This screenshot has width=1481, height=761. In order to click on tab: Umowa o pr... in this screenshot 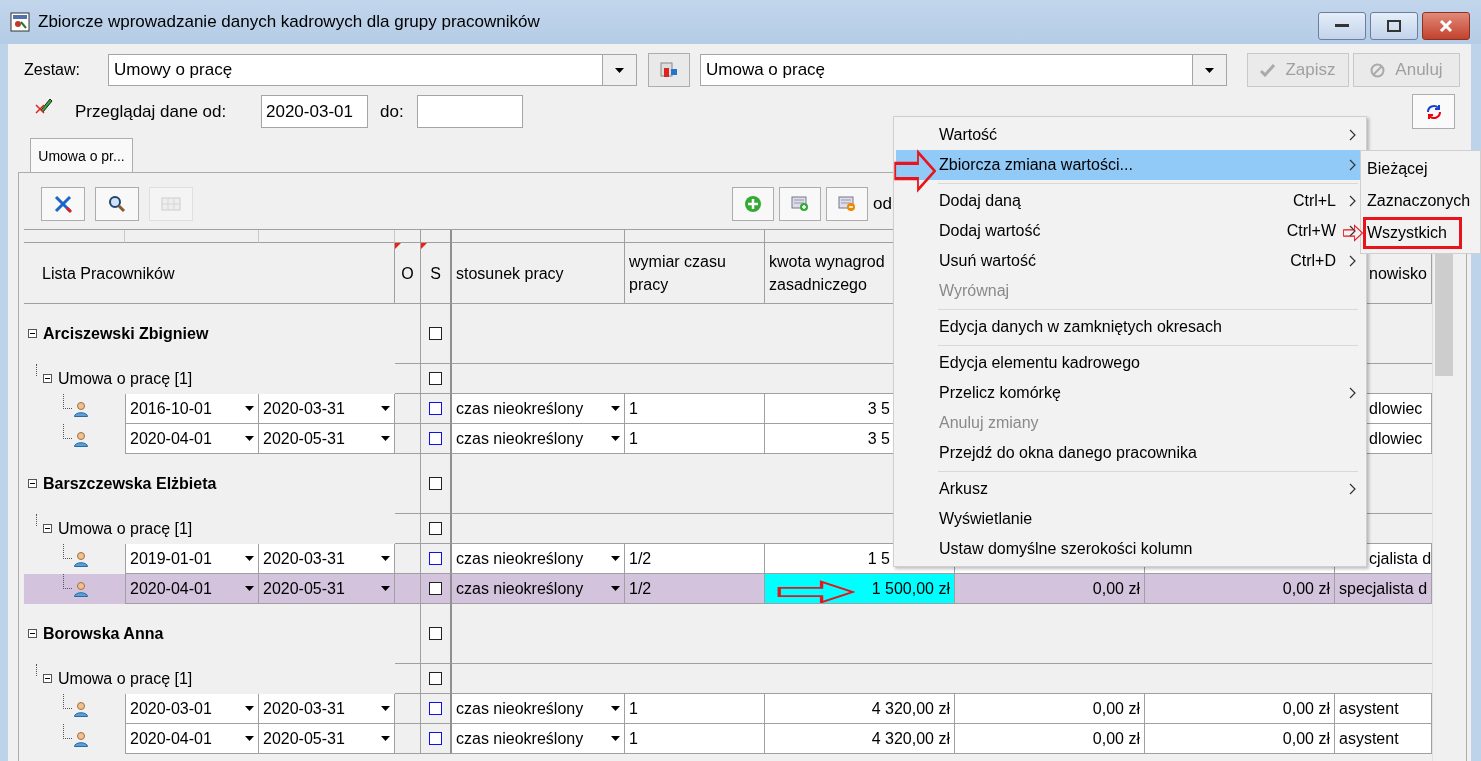, I will do `click(81, 155)`.